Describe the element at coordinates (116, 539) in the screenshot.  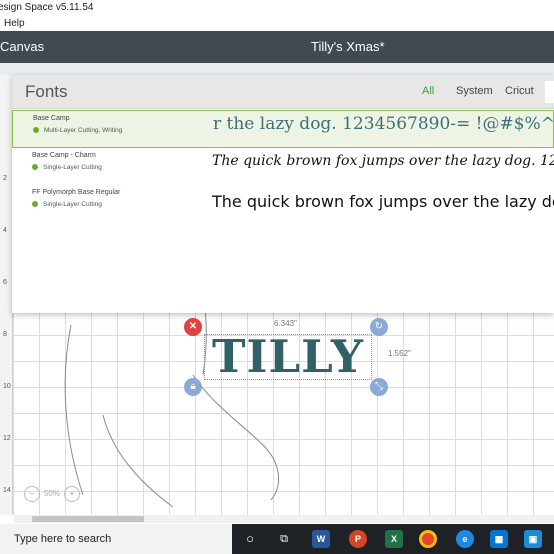
I see `taskbar-search: Type here to search` at that location.